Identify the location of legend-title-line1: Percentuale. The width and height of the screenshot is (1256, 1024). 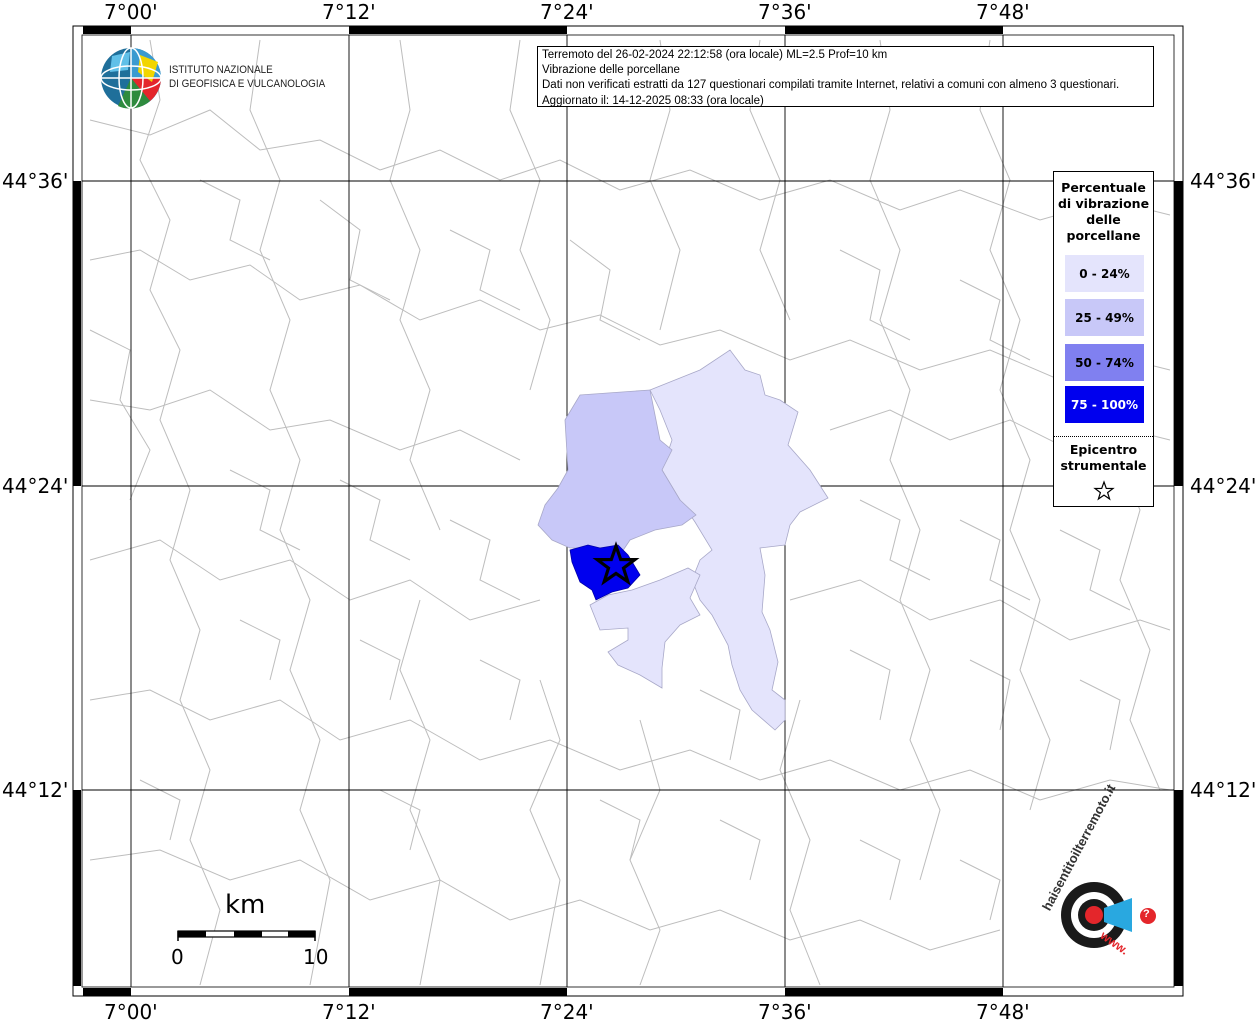
(1103, 187).